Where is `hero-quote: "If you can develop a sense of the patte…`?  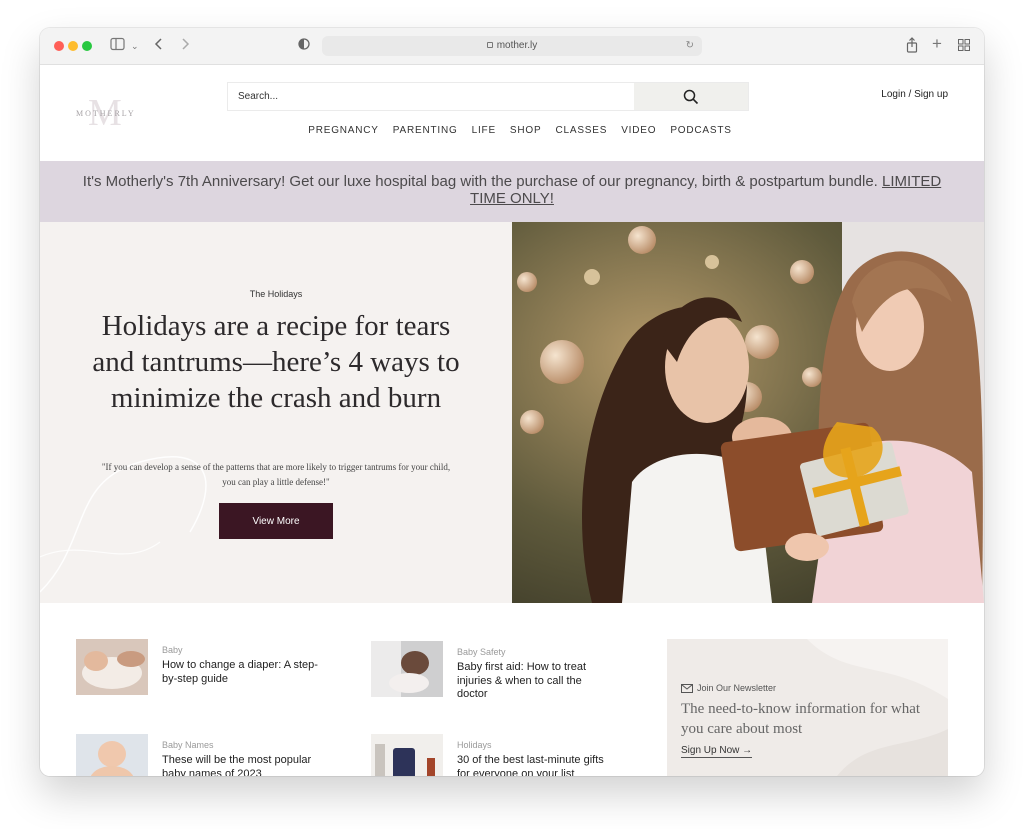 hero-quote: "If you can develop a sense of the patte… is located at coordinates (276, 474).